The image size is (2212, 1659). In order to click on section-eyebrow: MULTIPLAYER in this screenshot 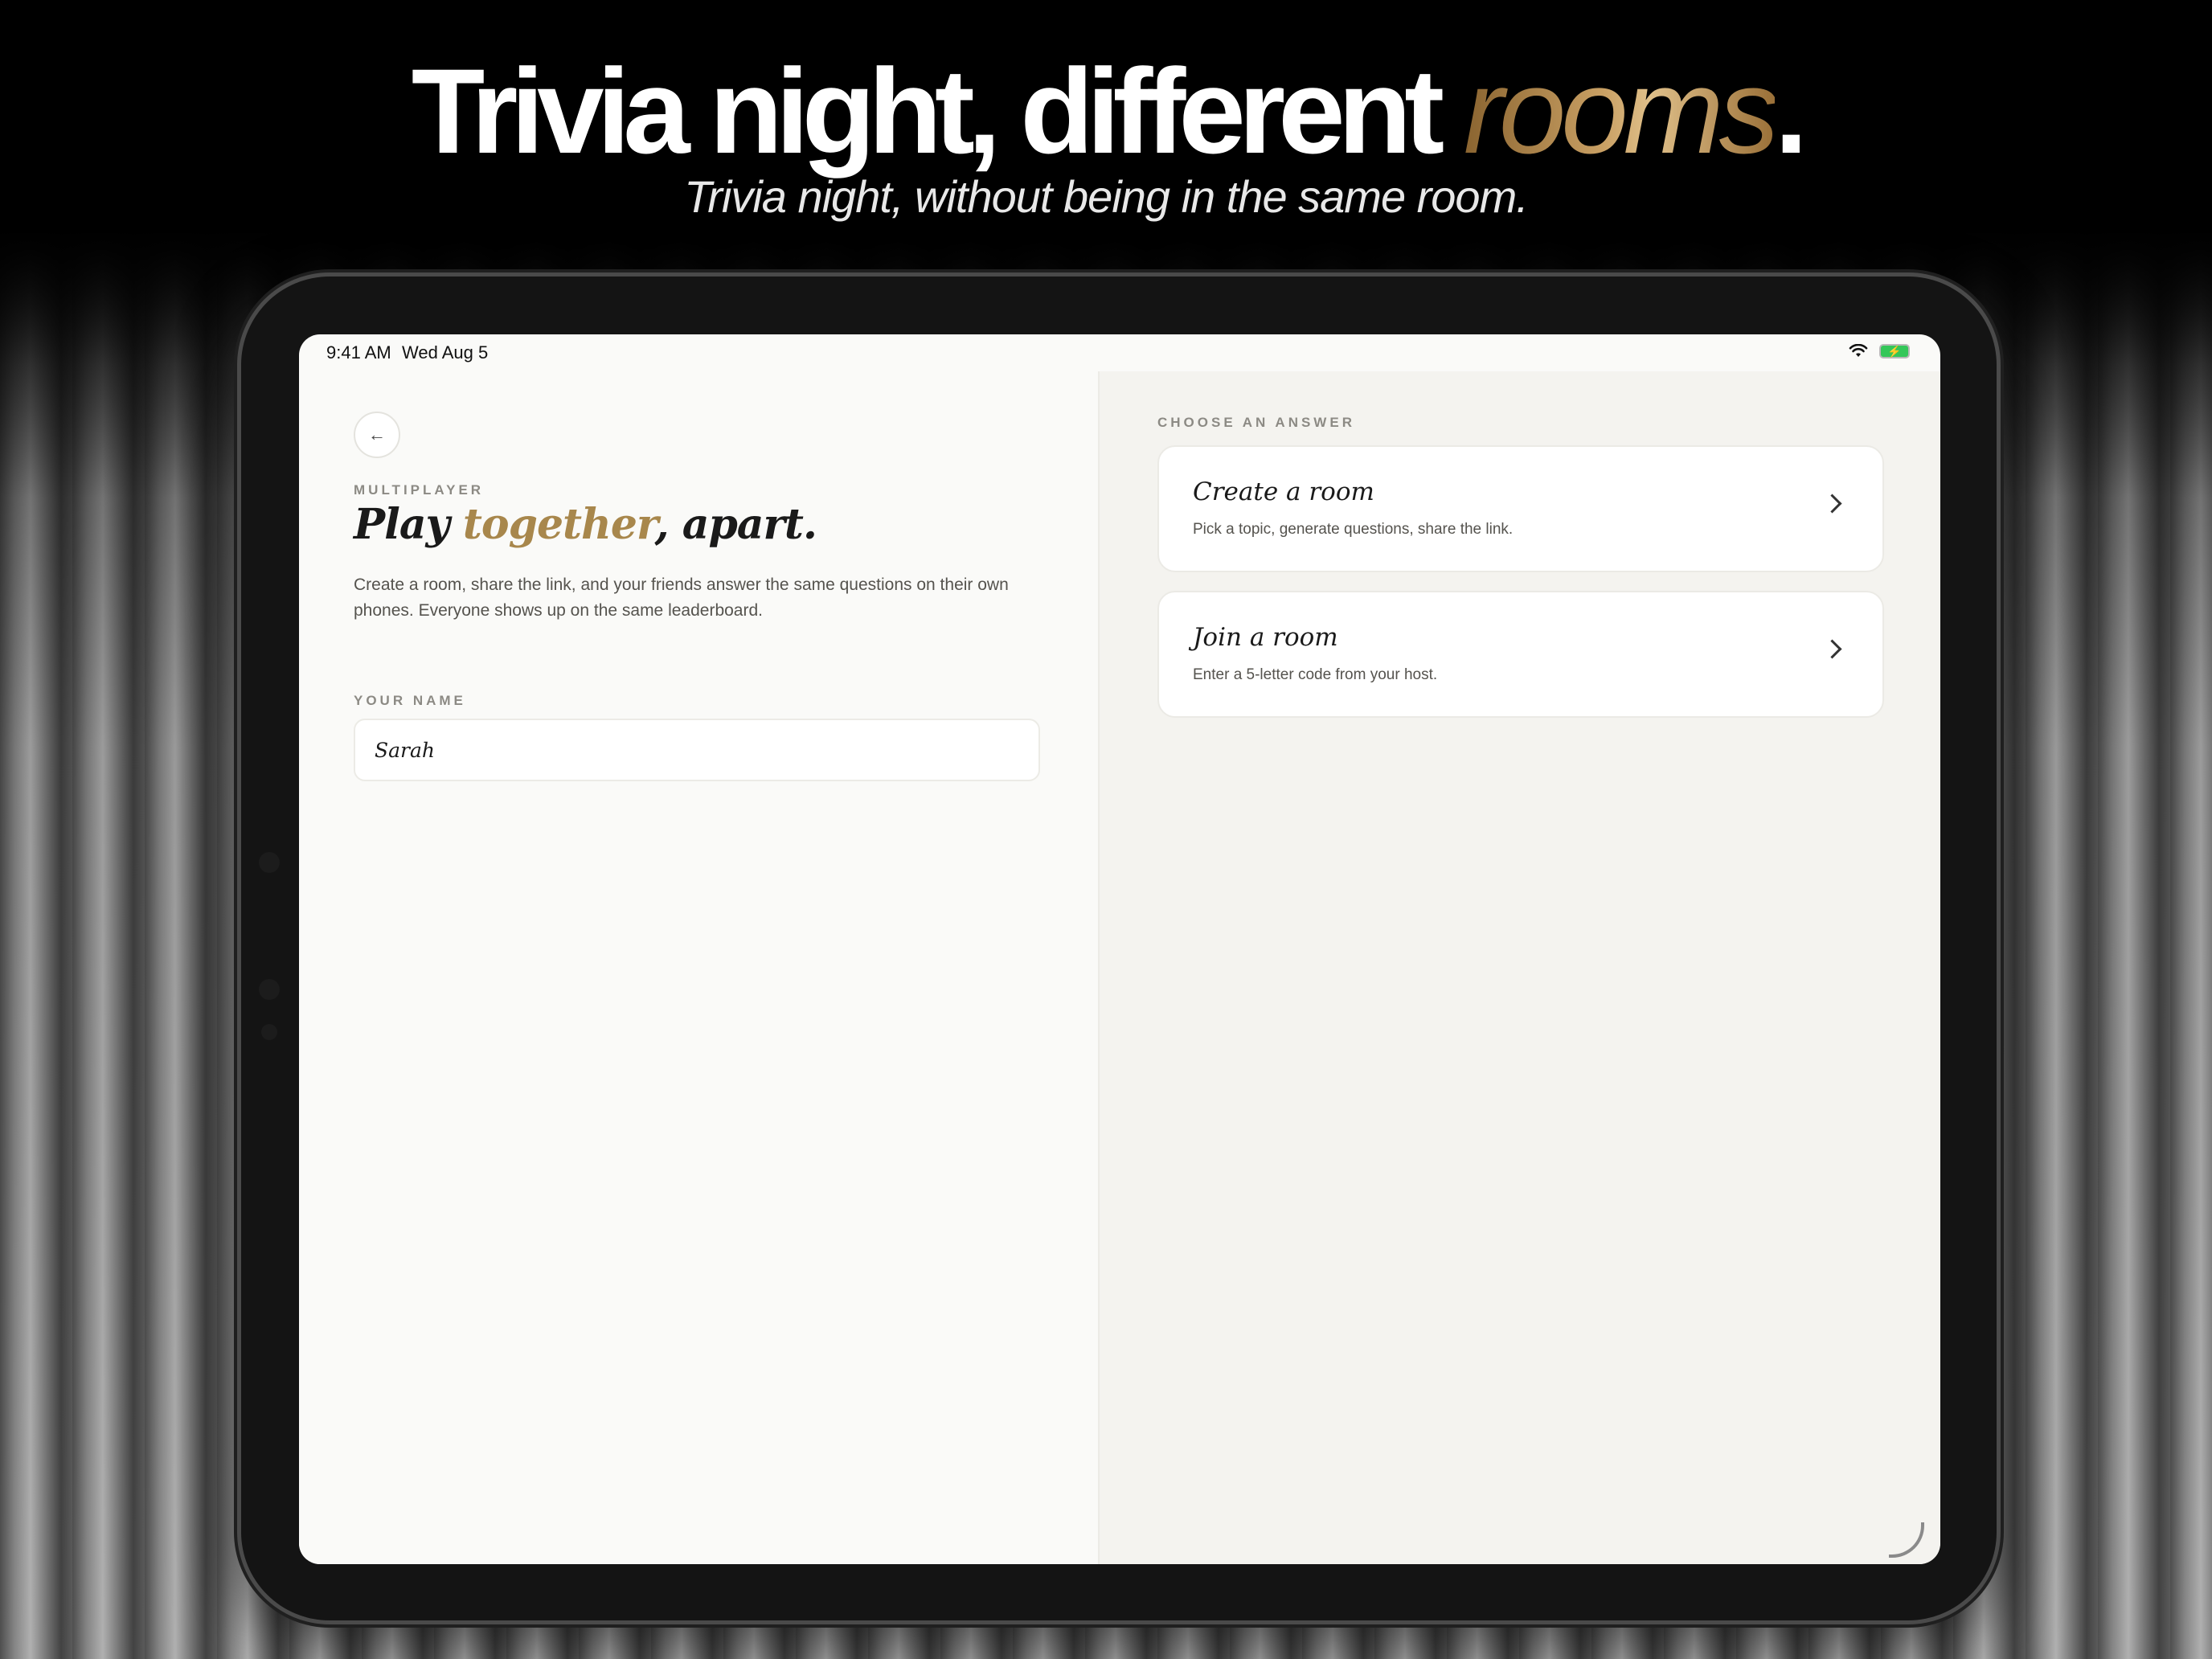, I will do `click(420, 490)`.